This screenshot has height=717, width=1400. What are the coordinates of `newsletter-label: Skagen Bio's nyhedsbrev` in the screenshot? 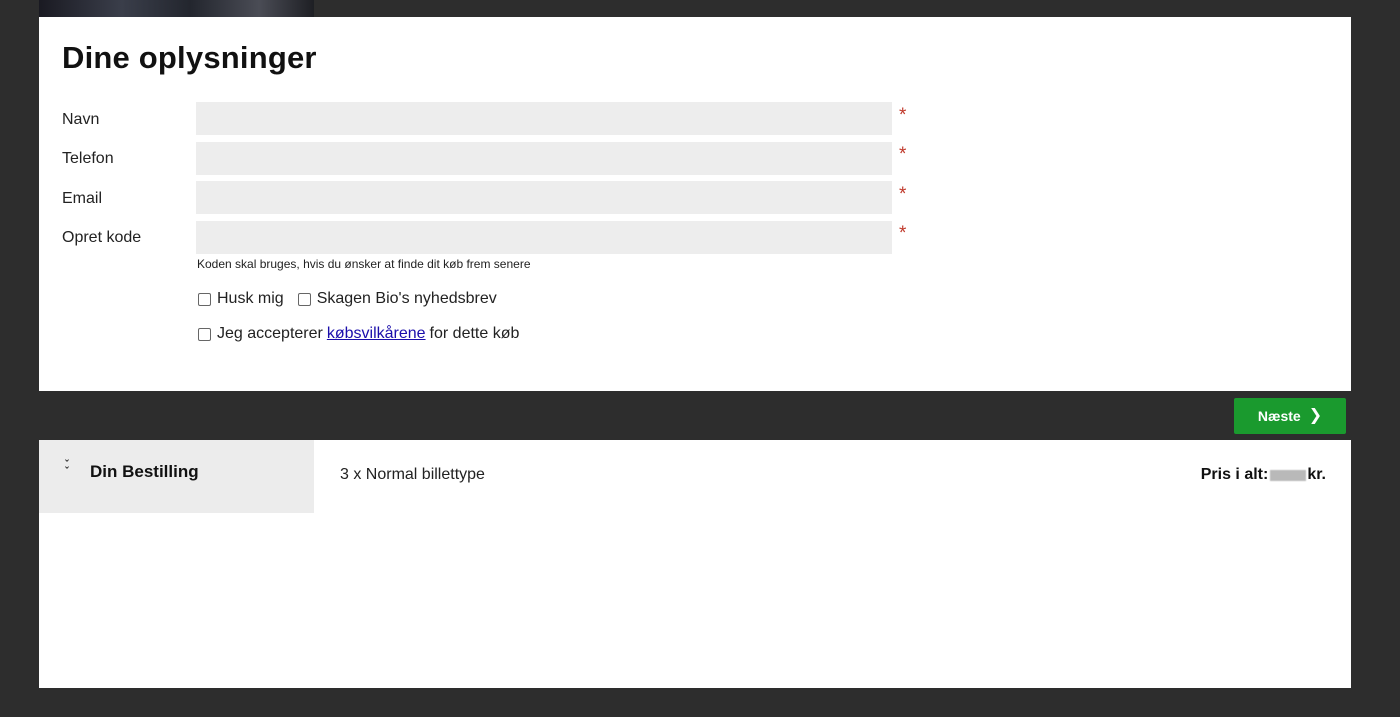 It's located at (406, 298).